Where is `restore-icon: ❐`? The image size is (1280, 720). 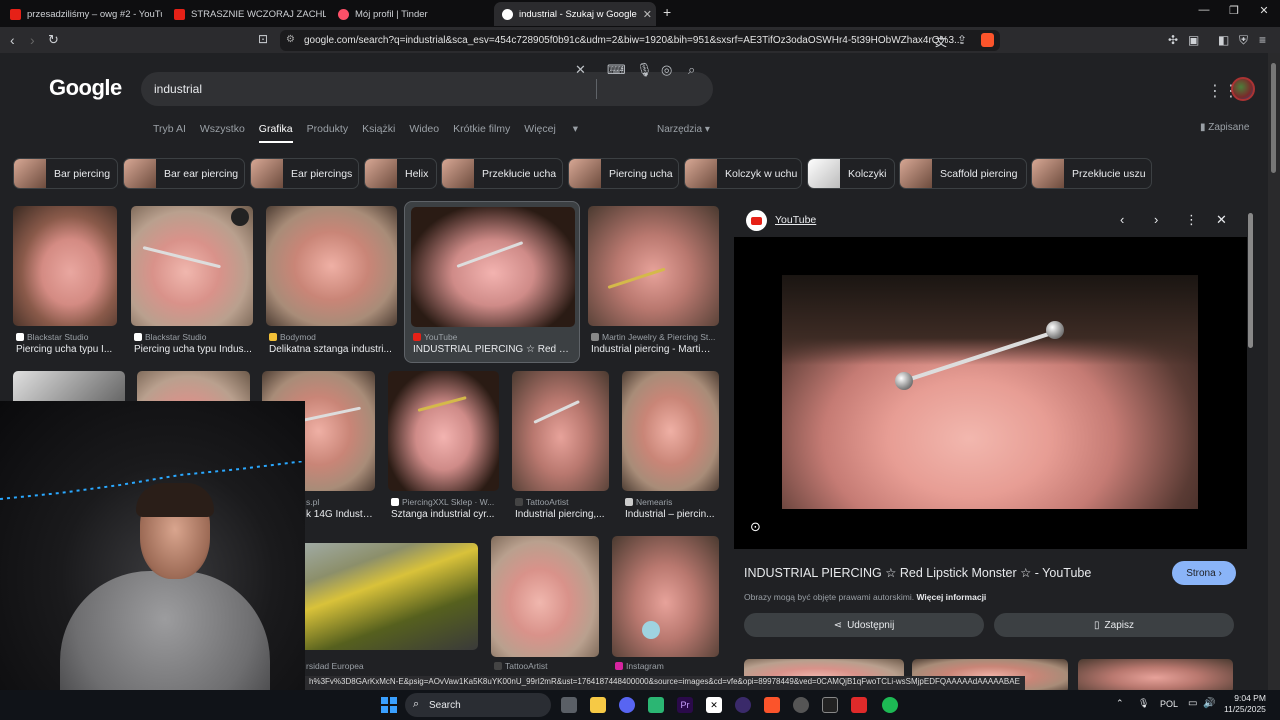
restore-icon: ❐ is located at coordinates (1234, 10).